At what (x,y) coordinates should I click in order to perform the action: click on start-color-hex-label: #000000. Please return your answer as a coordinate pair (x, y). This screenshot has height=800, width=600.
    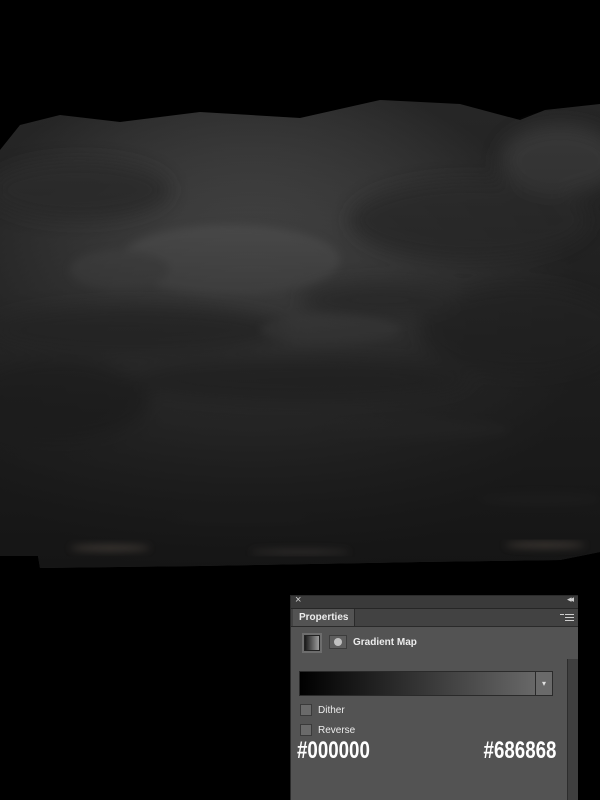
    Looking at the image, I should click on (333, 750).